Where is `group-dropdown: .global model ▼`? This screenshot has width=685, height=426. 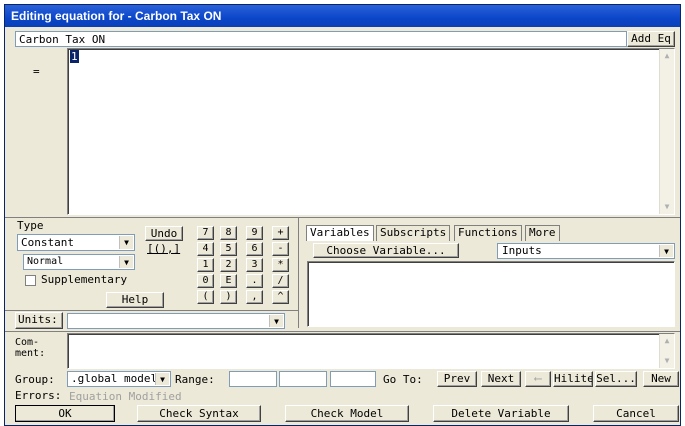
group-dropdown: .global model ▼ is located at coordinates (119, 379).